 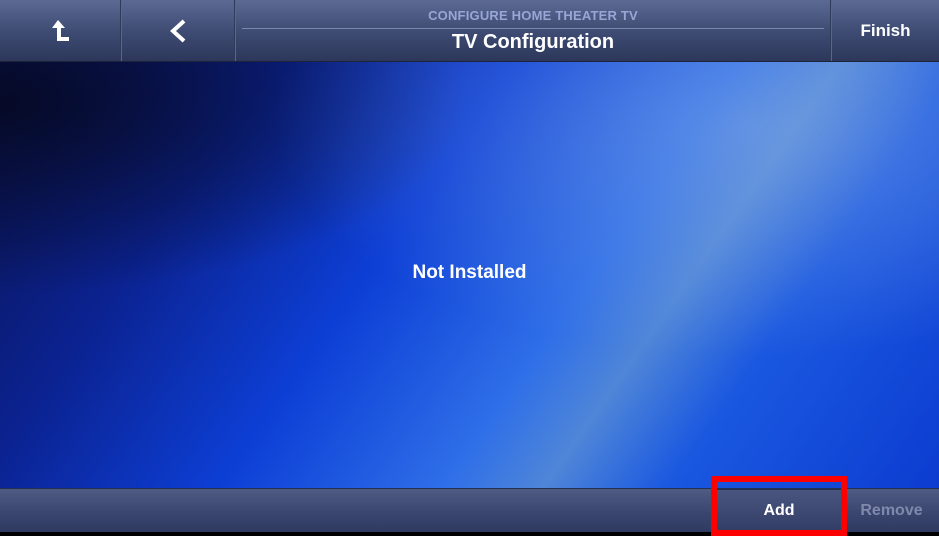 What do you see at coordinates (469, 510) in the screenshot?
I see `bottom-bar: Add Remove` at bounding box center [469, 510].